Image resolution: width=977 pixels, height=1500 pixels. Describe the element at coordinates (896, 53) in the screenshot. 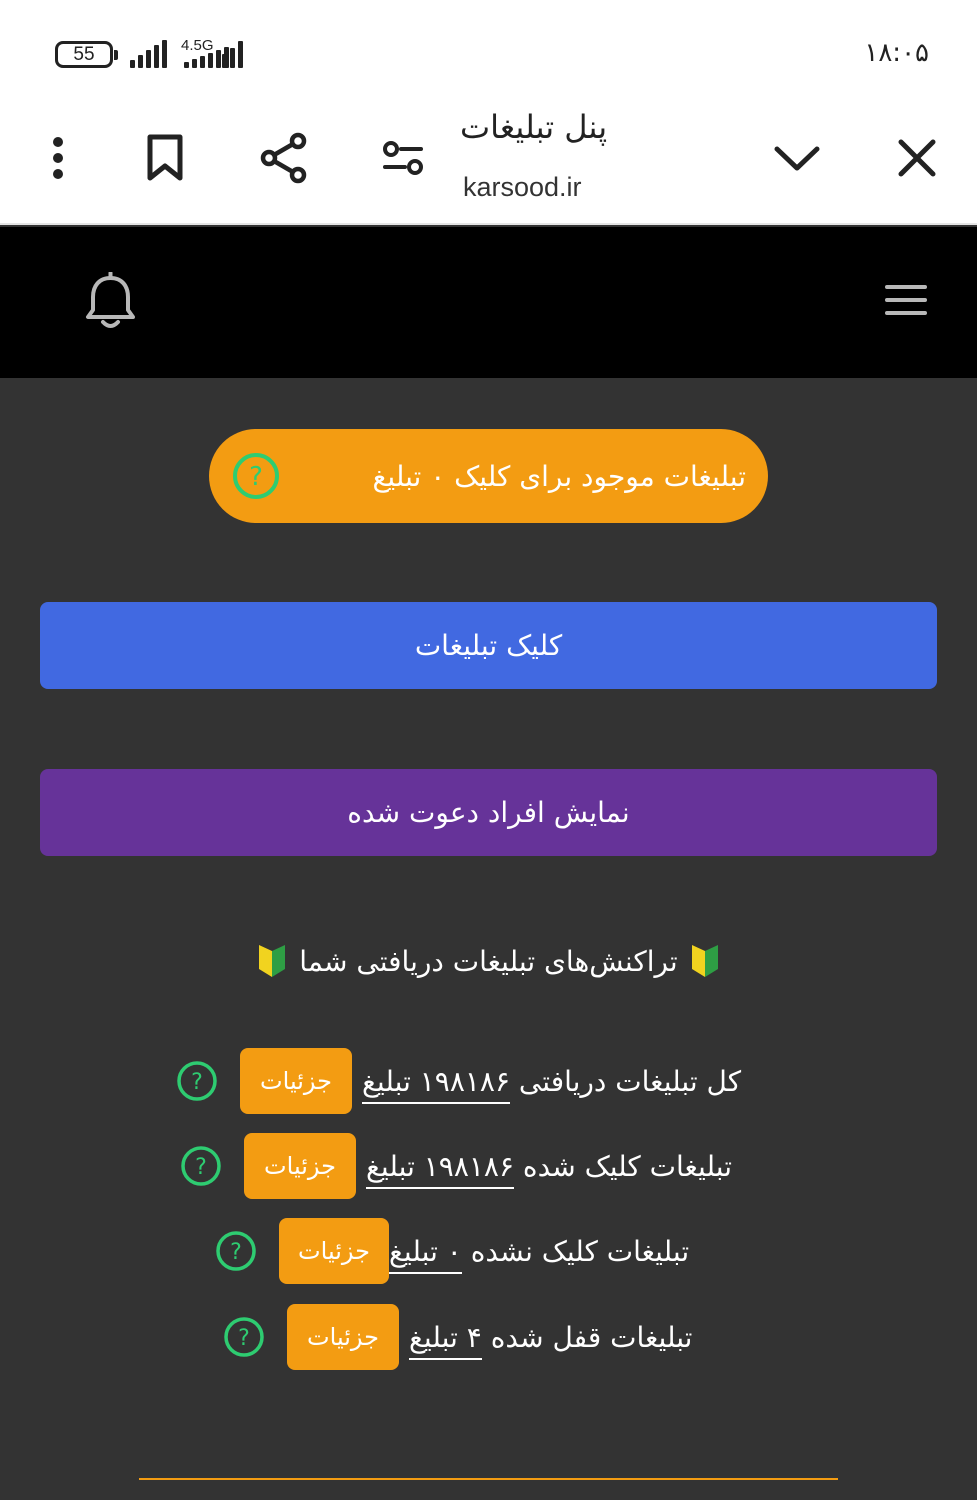

I see `clock: ۱۸:۰۵` at that location.